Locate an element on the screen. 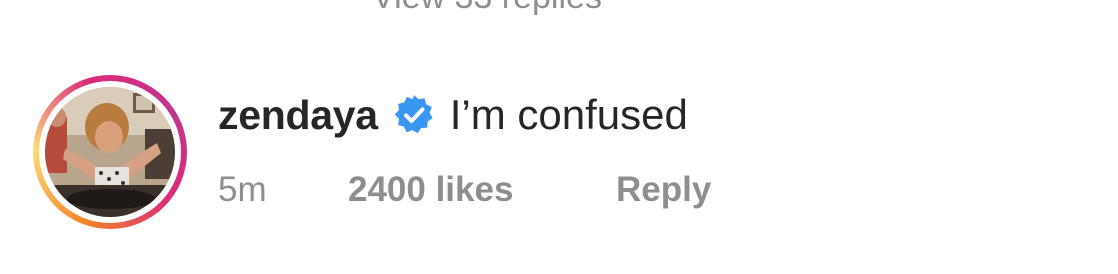  comment-likes-count: 2400 likes is located at coordinates (482, 190).